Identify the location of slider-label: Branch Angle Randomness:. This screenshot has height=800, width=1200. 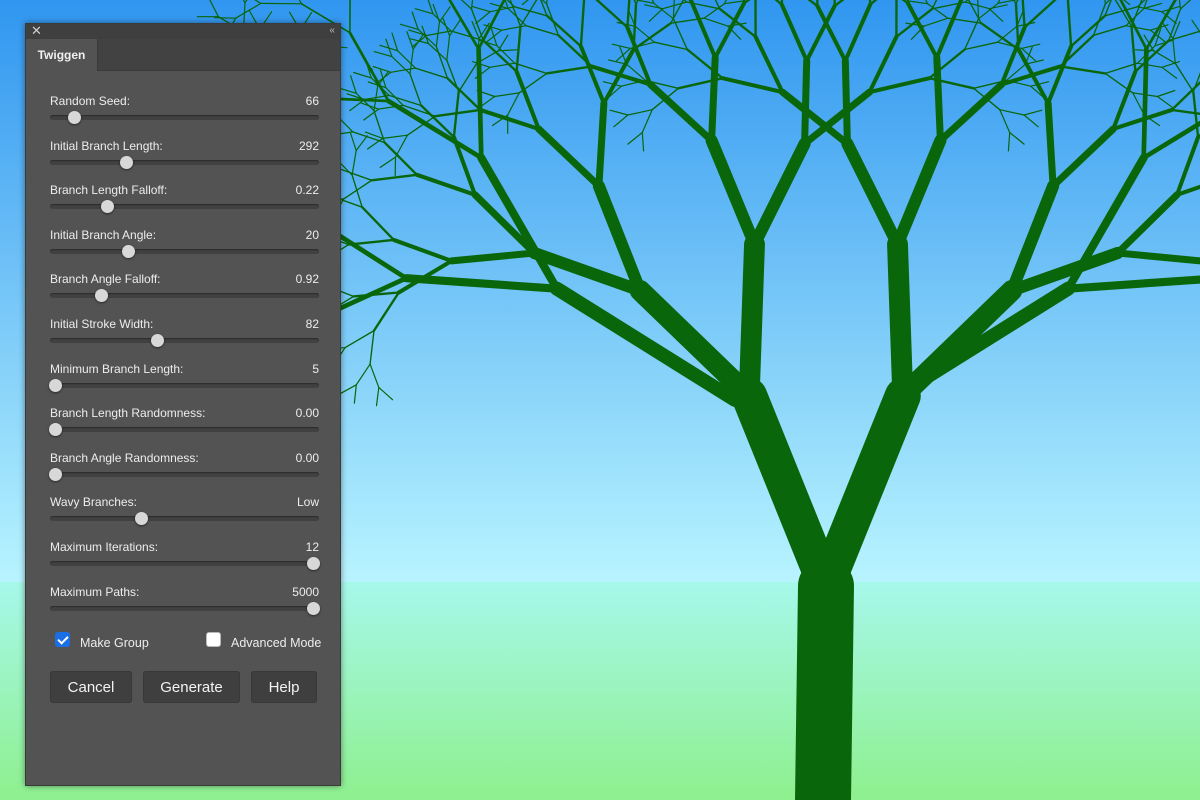
(124, 457).